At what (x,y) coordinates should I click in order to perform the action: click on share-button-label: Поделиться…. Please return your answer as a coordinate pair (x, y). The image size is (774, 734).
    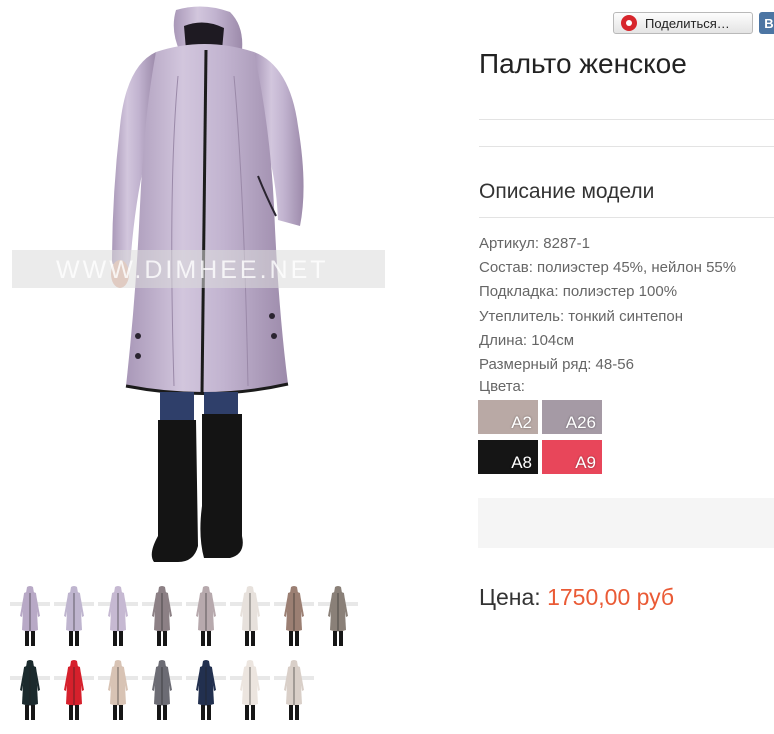
    Looking at the image, I should click on (687, 23).